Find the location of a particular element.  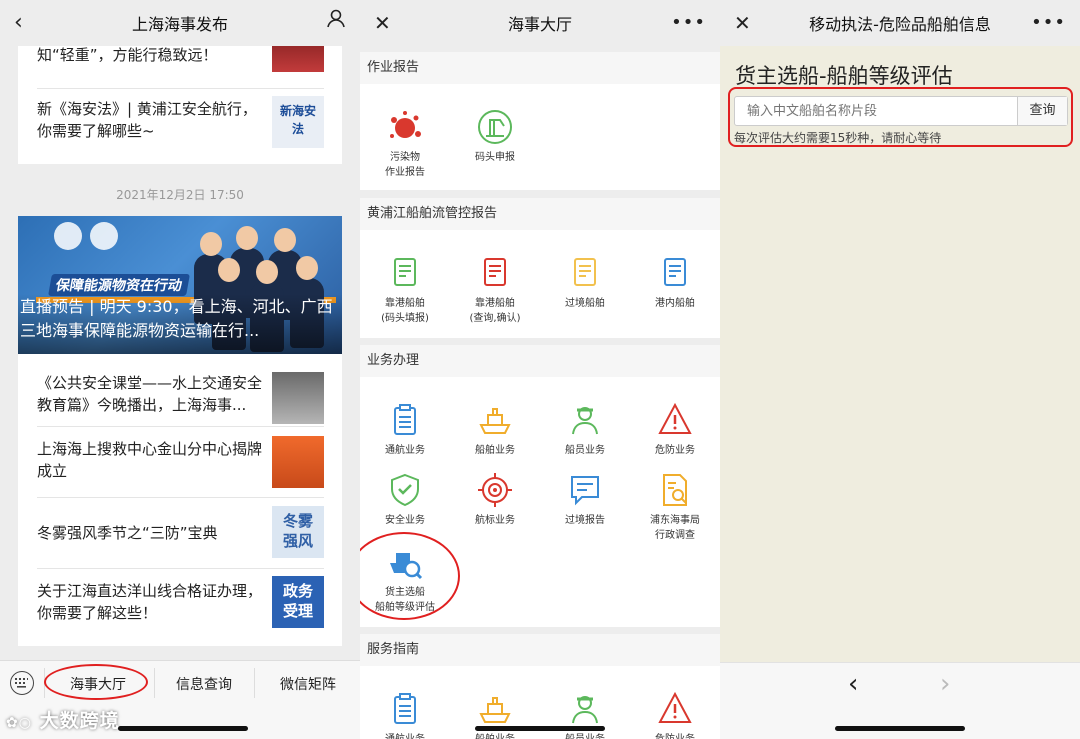

grid-item-pudong-investigation: 浦东海事局 行政调查 is located at coordinates (675, 507).